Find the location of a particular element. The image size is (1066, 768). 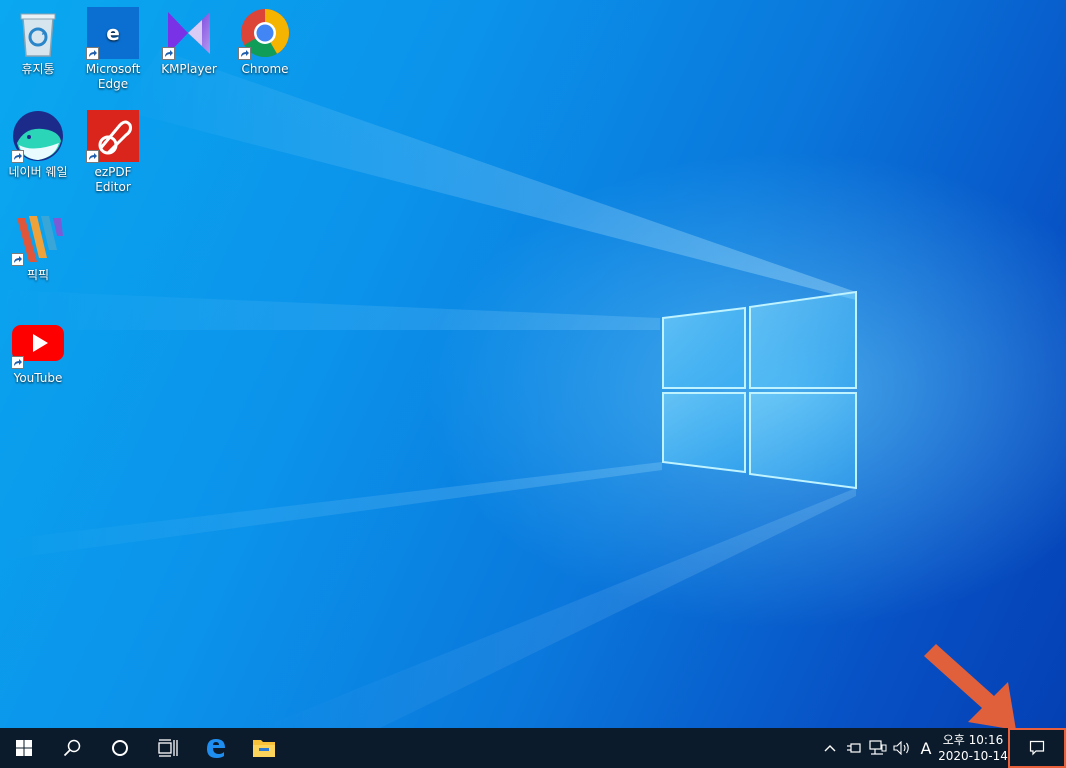

desktop-icon-microsoft-edge: e Microsoft Edge is located at coordinates (113, 49).